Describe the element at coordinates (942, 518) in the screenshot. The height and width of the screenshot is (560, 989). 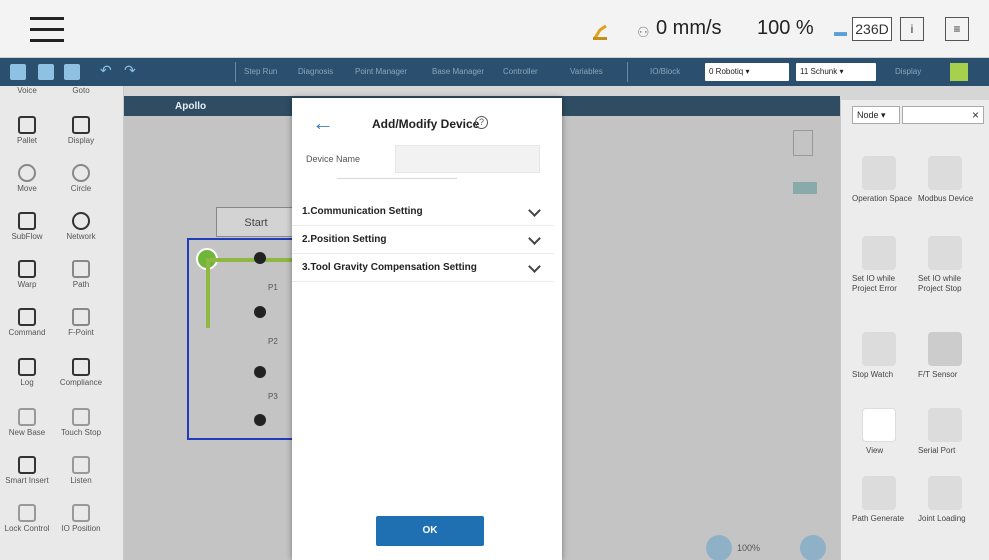
I see `lib-label: Joint Loading` at that location.